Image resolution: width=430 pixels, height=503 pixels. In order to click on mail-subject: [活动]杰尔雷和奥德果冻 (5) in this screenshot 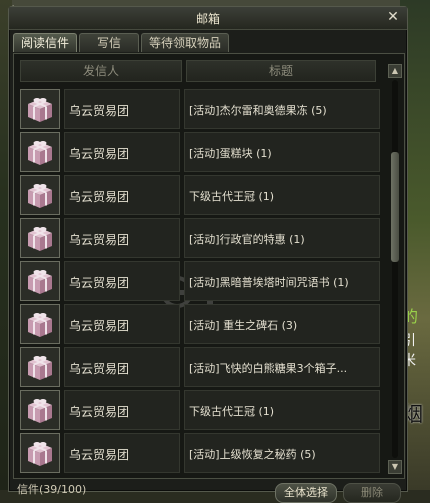, I will do `click(258, 110)`.